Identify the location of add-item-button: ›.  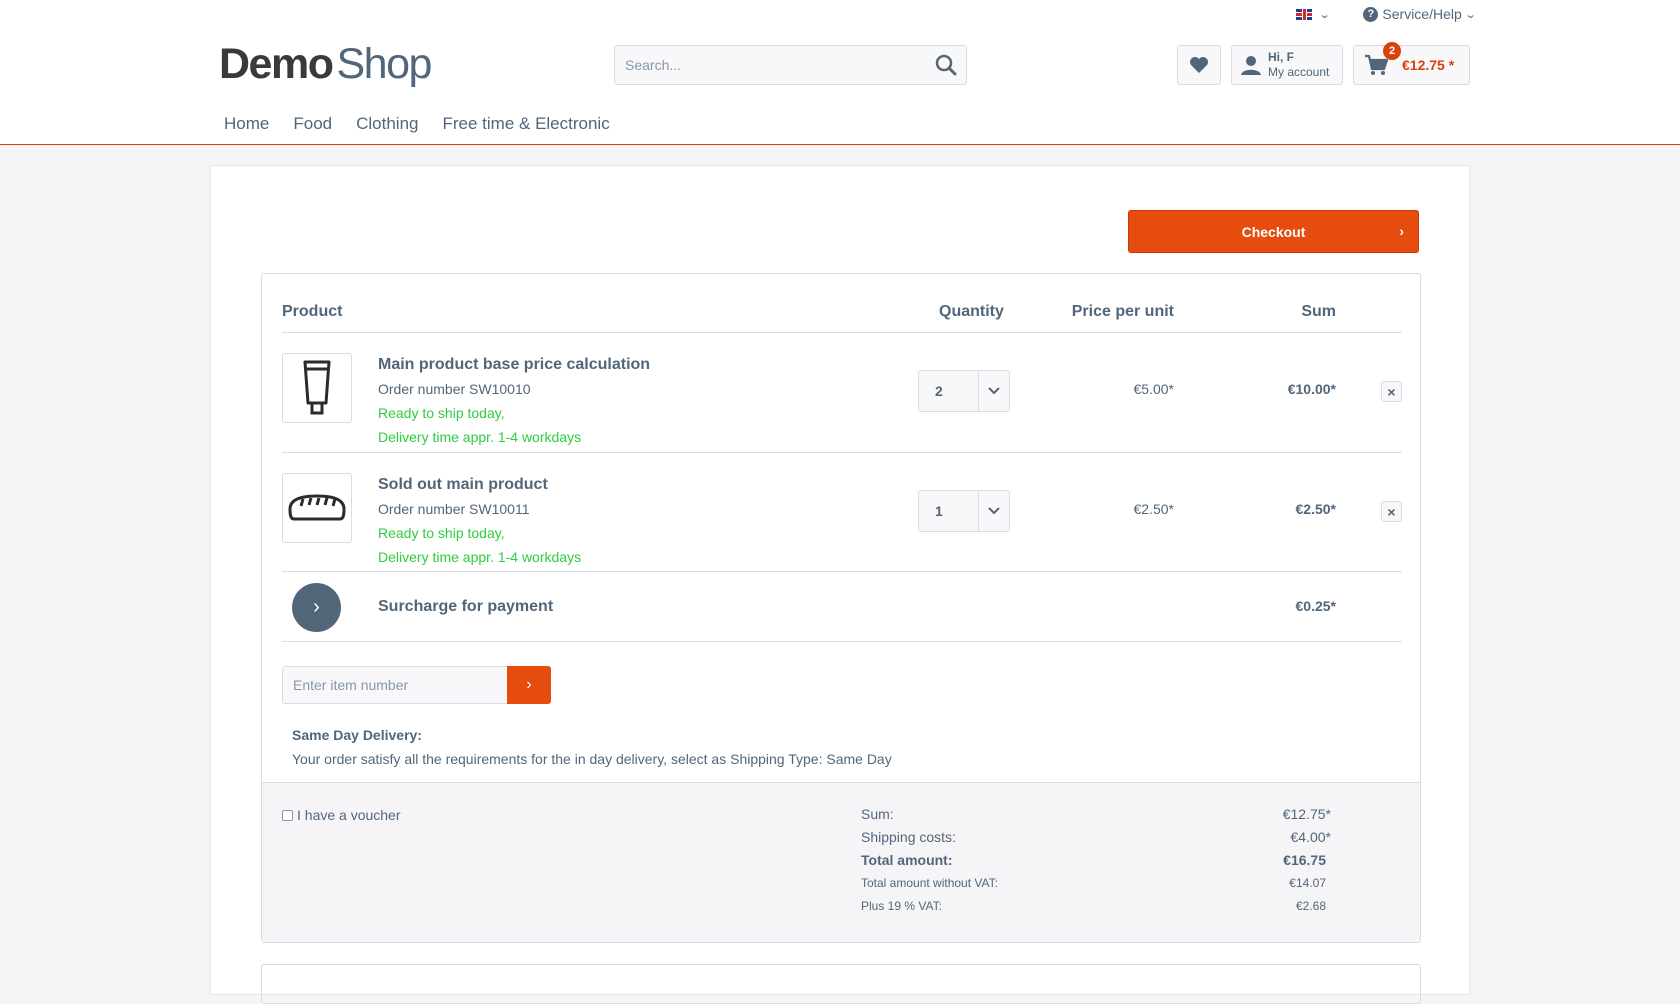
(529, 685).